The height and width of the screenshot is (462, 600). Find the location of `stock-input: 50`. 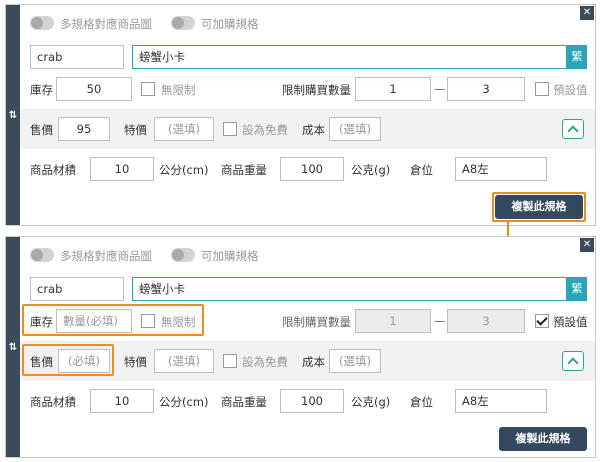

stock-input: 50 is located at coordinates (94, 89).